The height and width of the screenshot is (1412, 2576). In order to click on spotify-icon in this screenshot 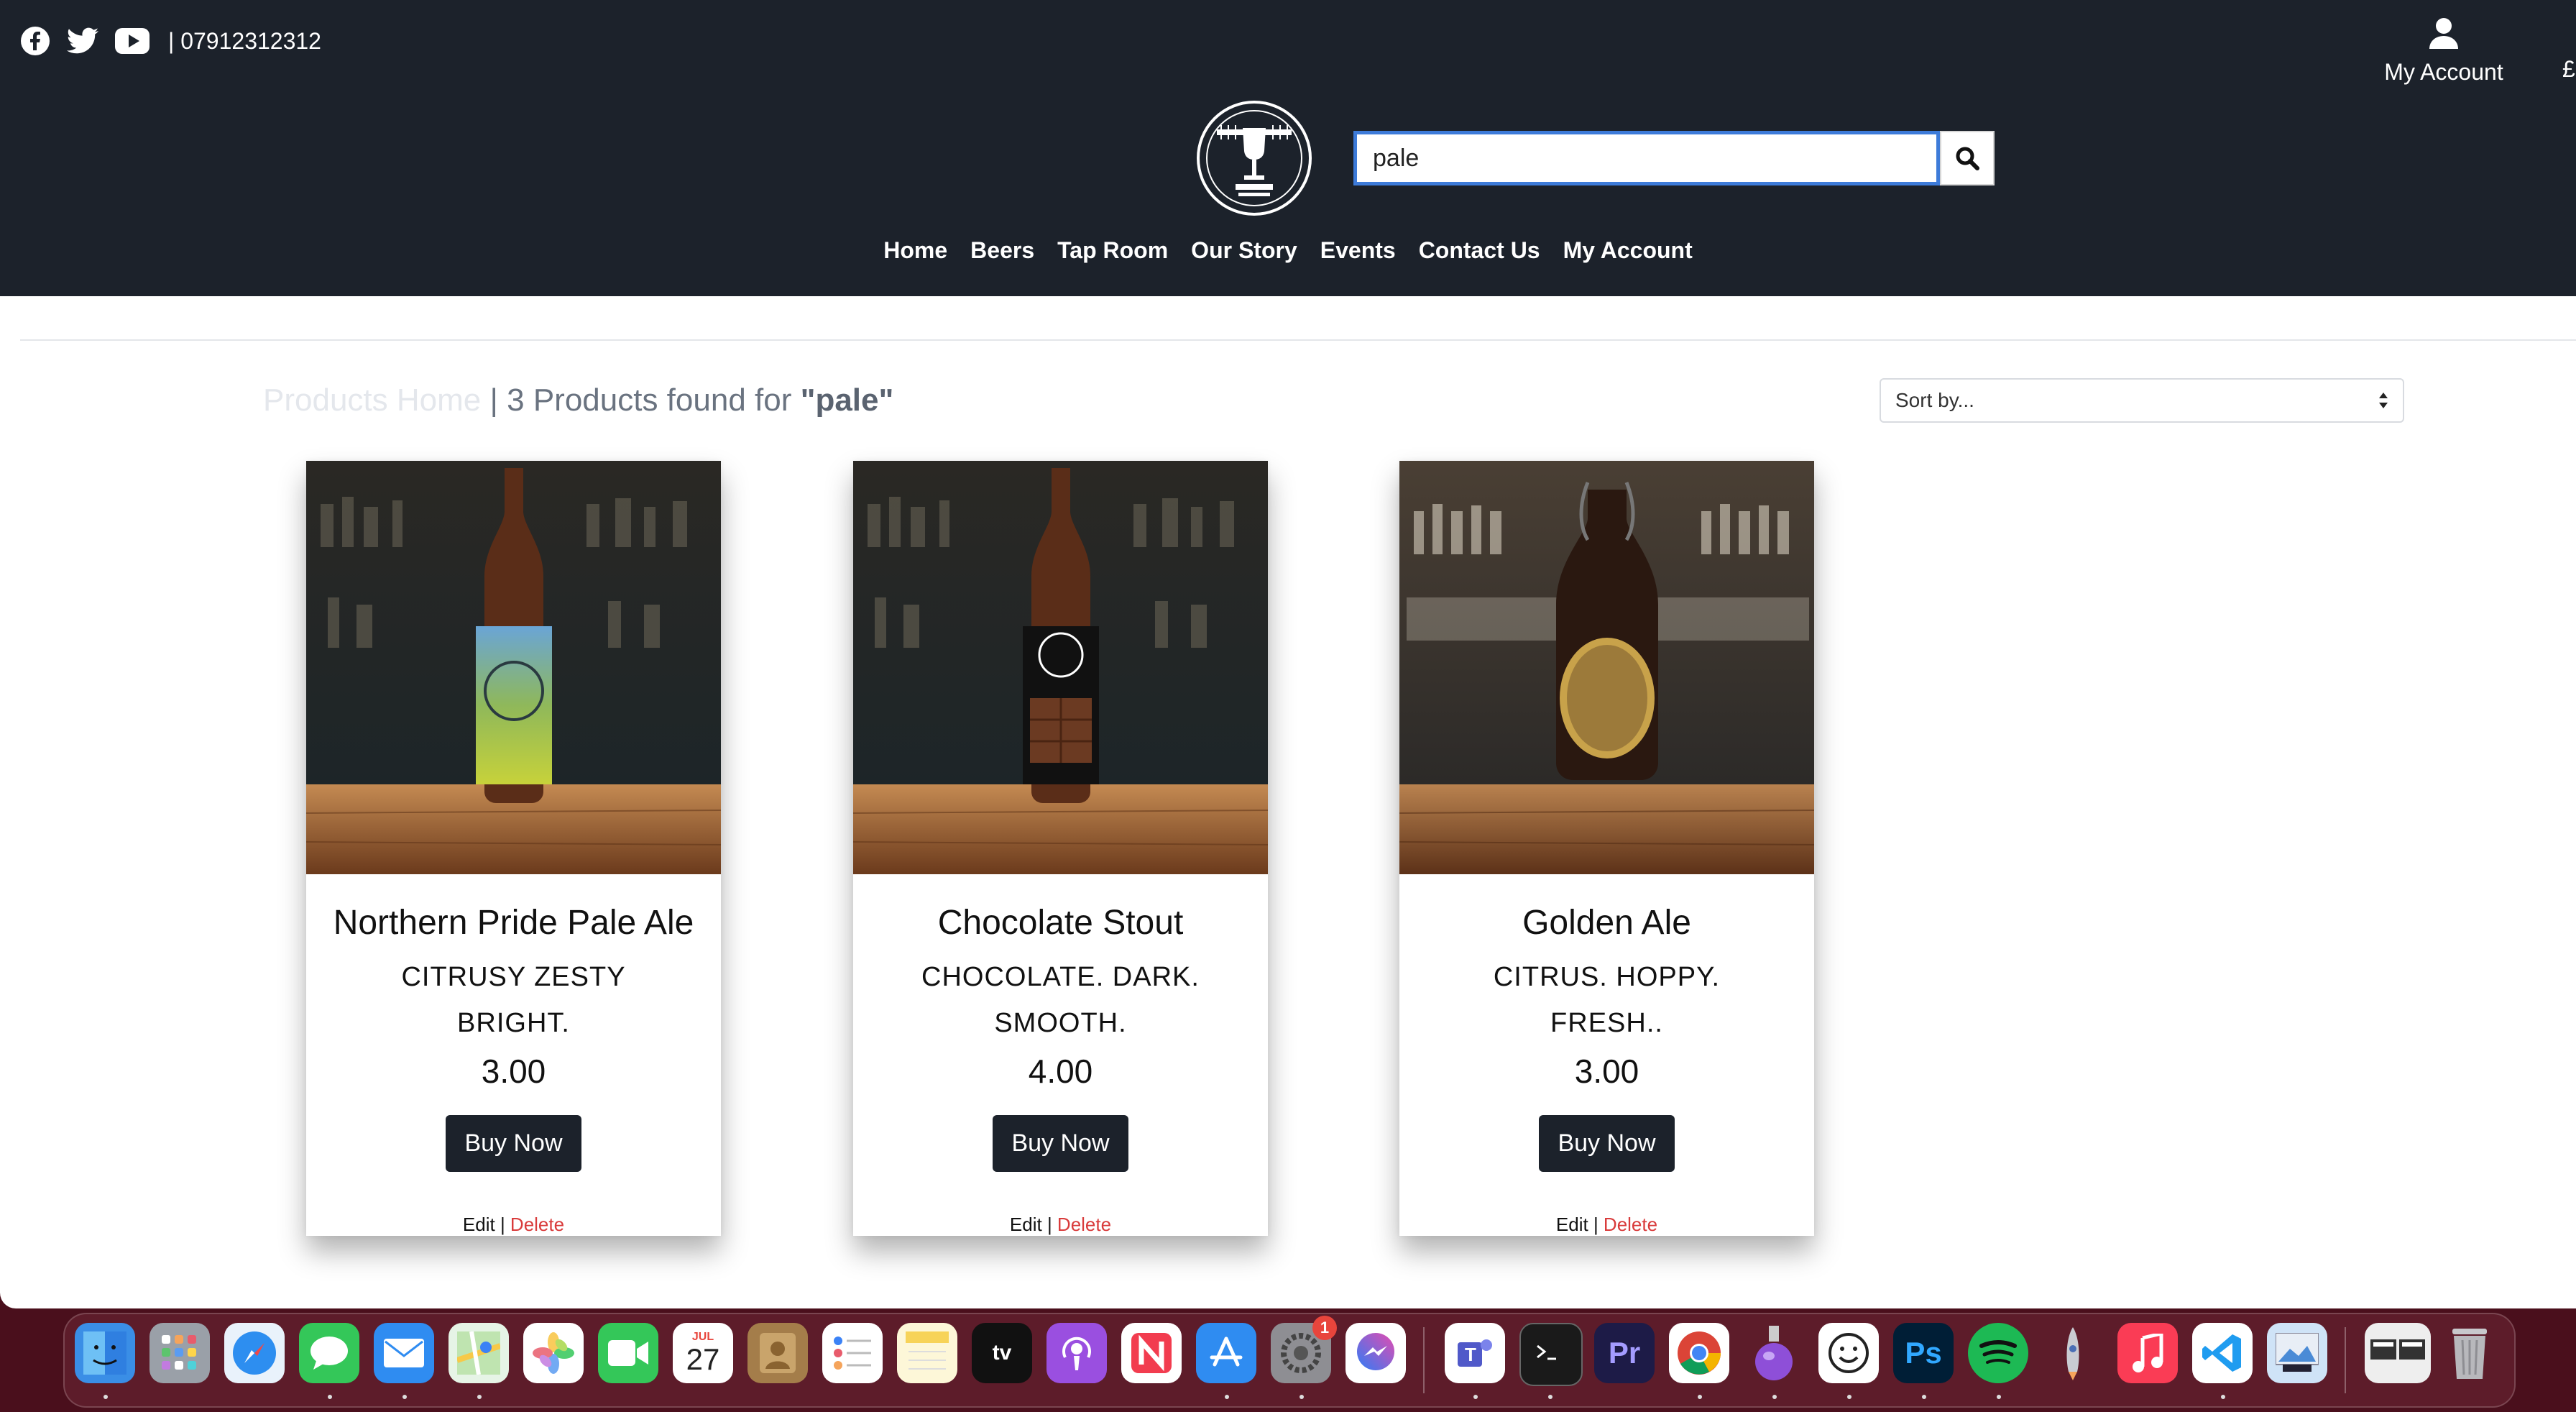, I will do `click(1998, 1353)`.